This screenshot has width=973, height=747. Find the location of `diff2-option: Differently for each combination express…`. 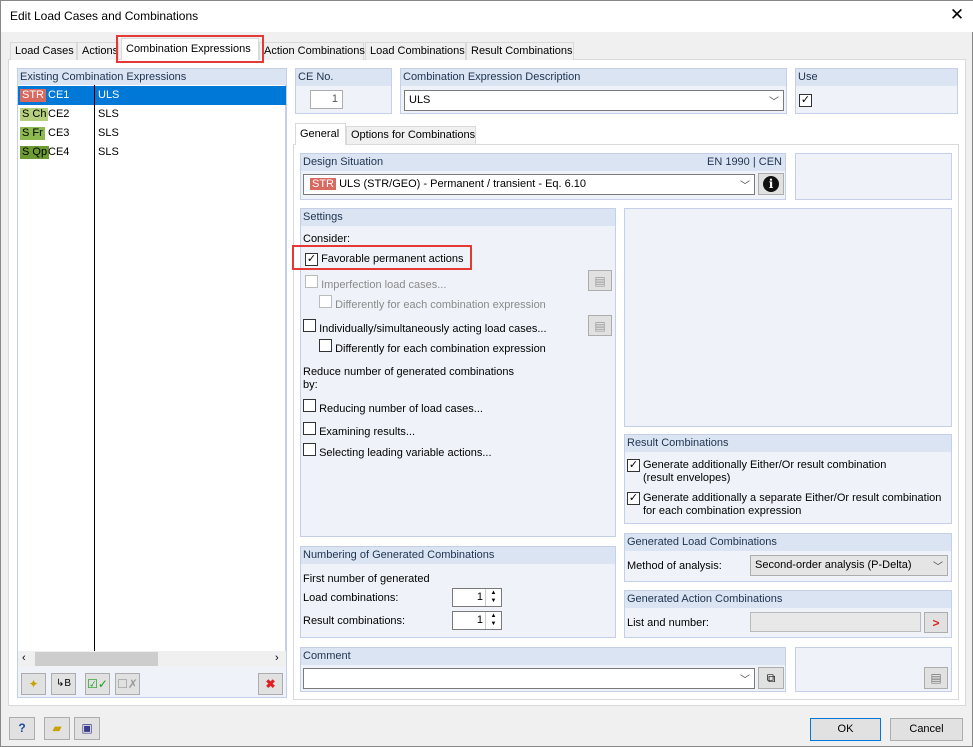

diff2-option: Differently for each combination express… is located at coordinates (432, 347).